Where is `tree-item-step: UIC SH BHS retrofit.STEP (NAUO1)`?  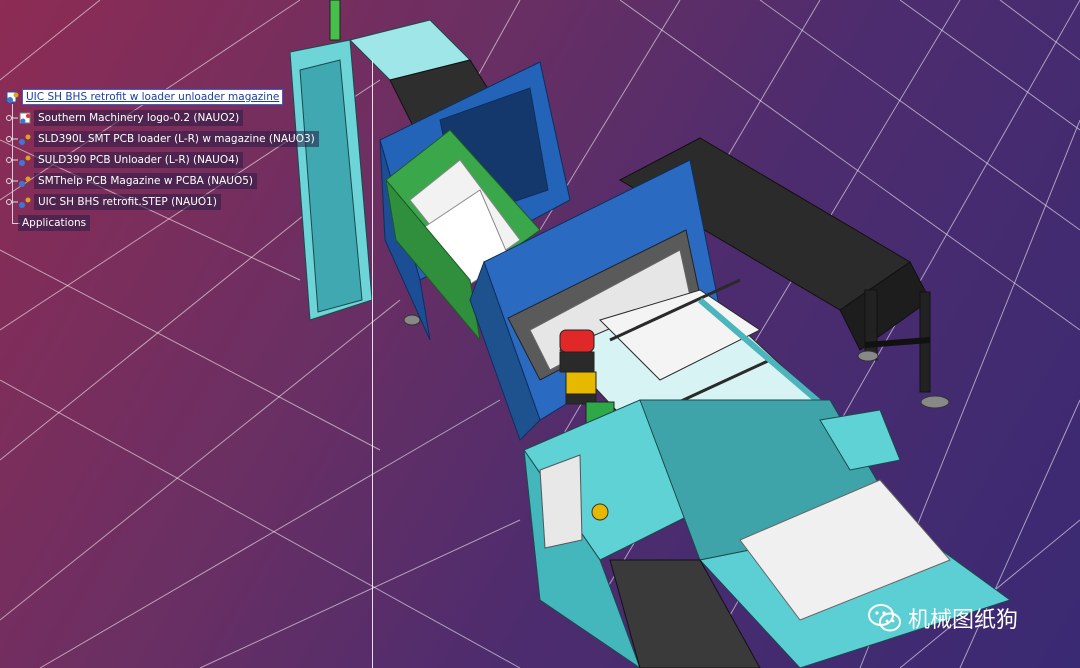
tree-item-step: UIC SH BHS retrofit.STEP (NAUO1) is located at coordinates (112, 202).